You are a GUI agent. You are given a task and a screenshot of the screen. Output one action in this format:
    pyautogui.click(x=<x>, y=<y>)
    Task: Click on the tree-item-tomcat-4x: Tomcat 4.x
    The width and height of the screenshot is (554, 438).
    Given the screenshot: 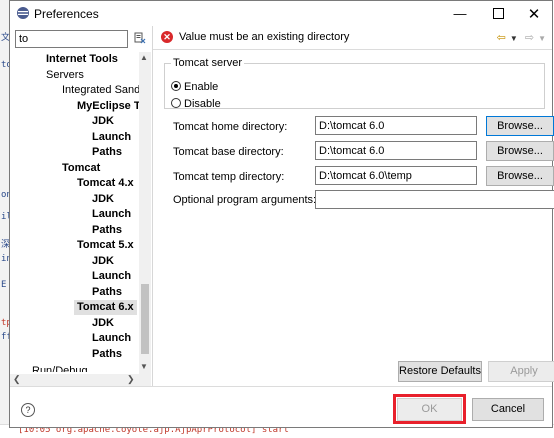 What is the action you would take?
    pyautogui.click(x=105, y=183)
    